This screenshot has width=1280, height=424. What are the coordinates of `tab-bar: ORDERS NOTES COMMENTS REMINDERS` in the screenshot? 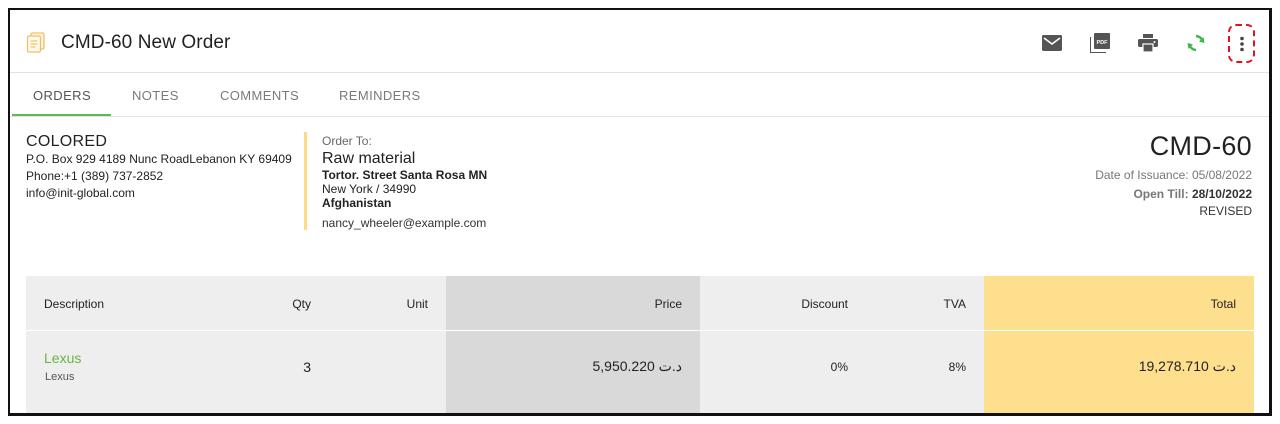 It's located at (639, 95).